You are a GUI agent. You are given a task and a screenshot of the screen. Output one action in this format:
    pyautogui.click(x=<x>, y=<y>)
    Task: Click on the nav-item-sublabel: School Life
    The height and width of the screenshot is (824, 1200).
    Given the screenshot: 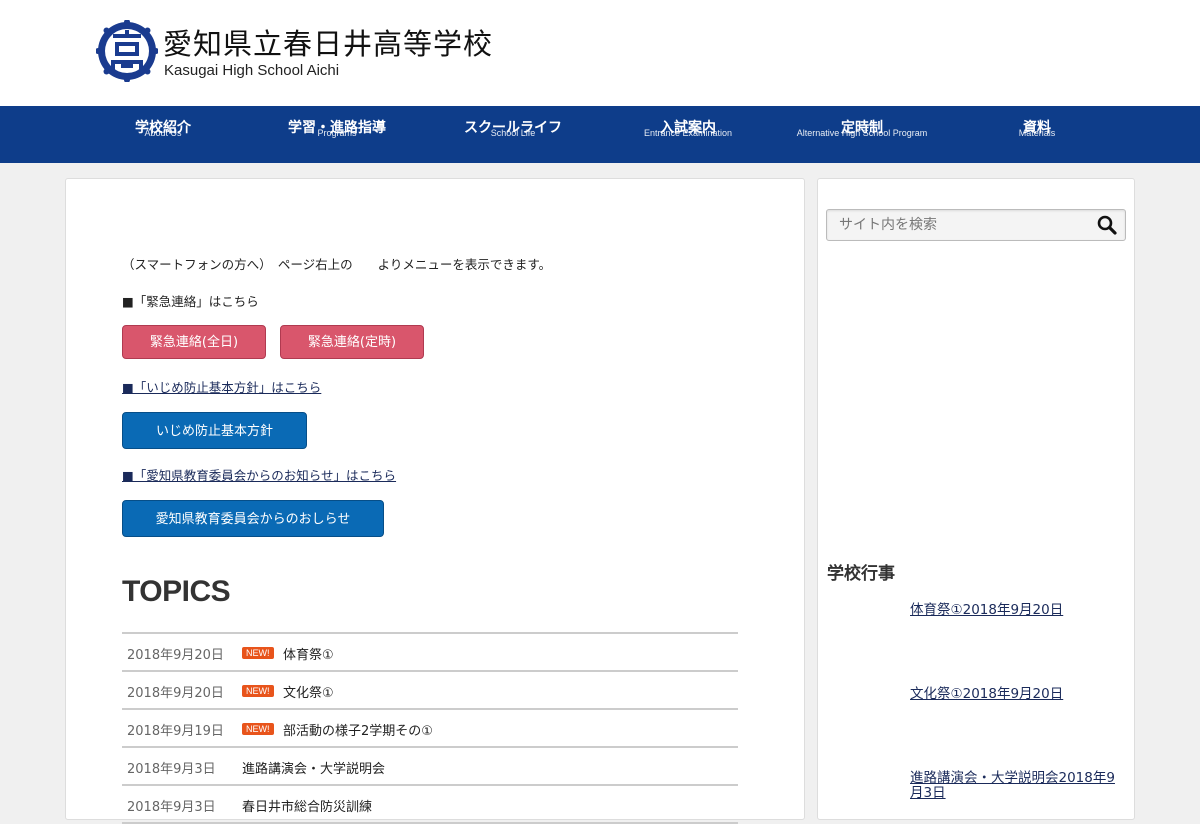 What is the action you would take?
    pyautogui.click(x=513, y=133)
    